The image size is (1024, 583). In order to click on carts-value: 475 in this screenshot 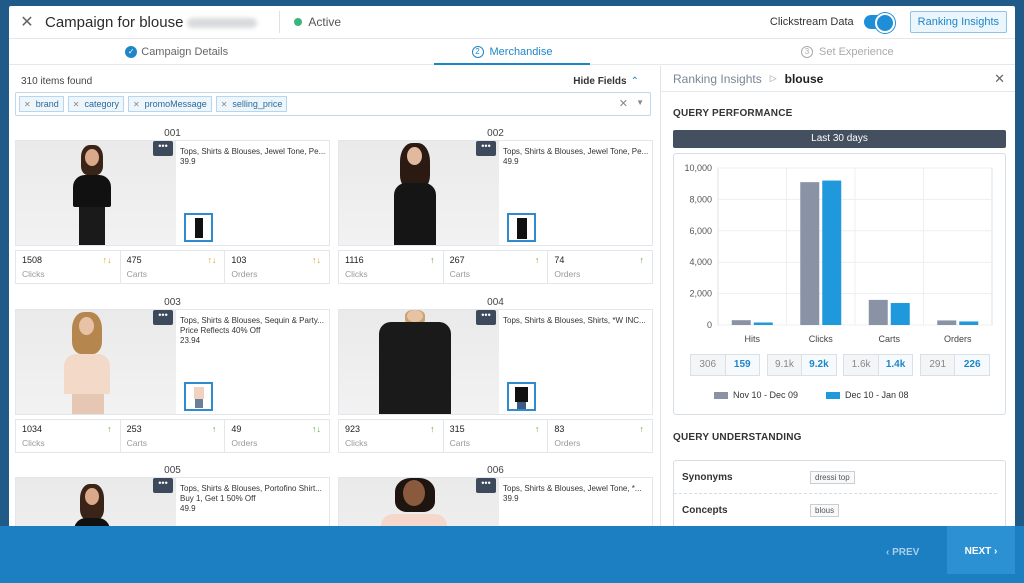, I will do `click(134, 260)`.